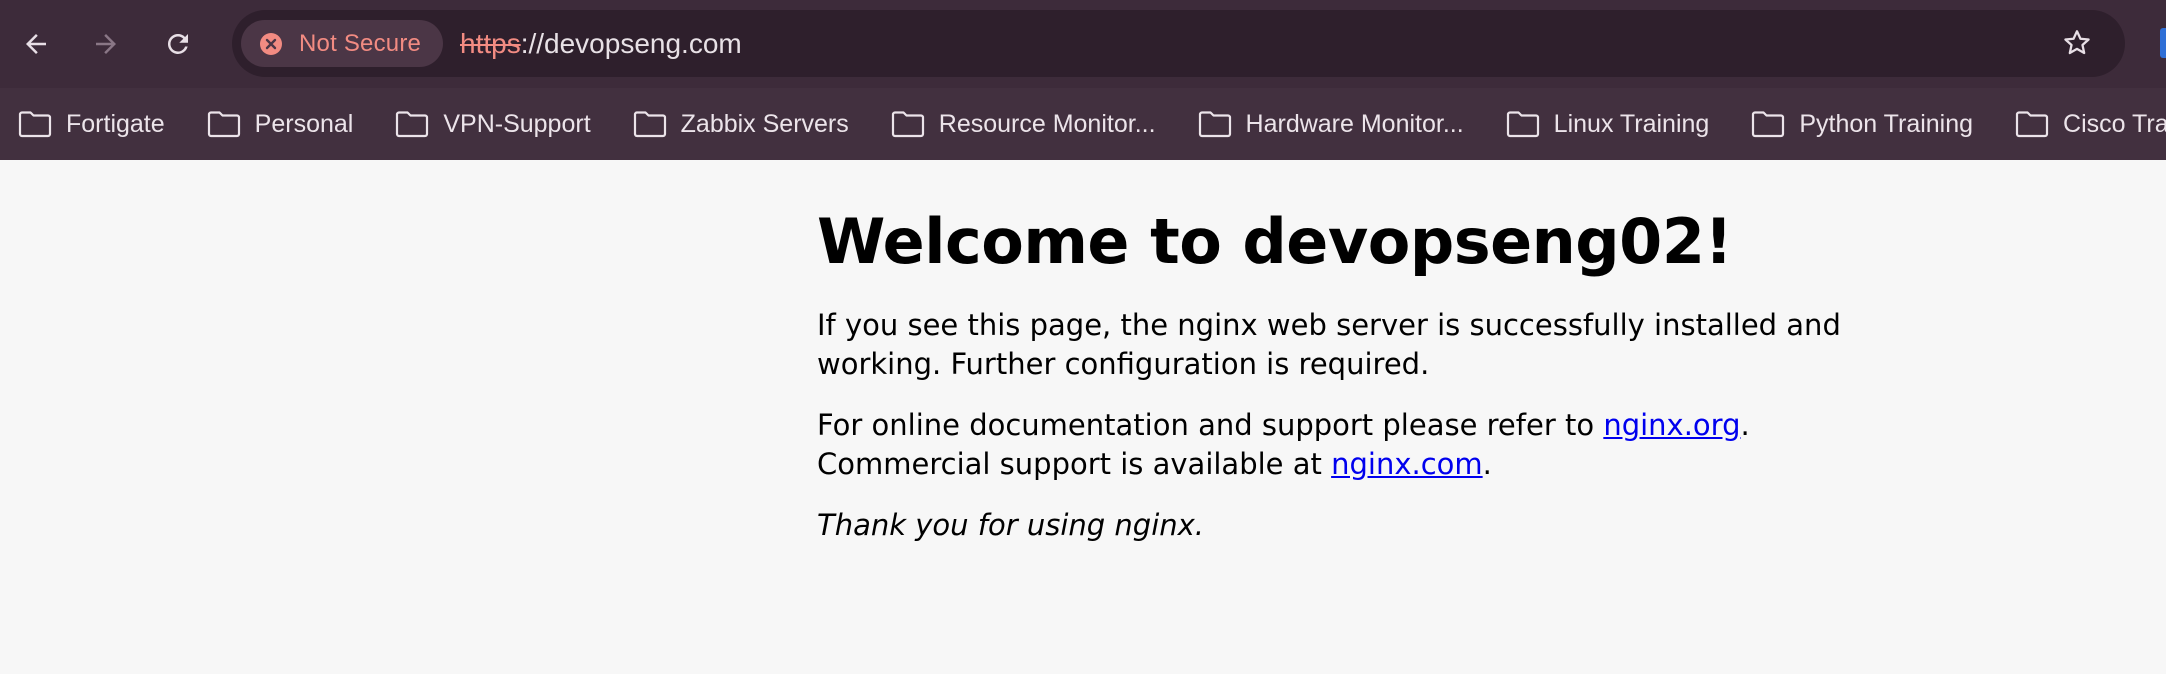 This screenshot has width=2166, height=674. I want to click on arrow-left-icon, so click(36, 44).